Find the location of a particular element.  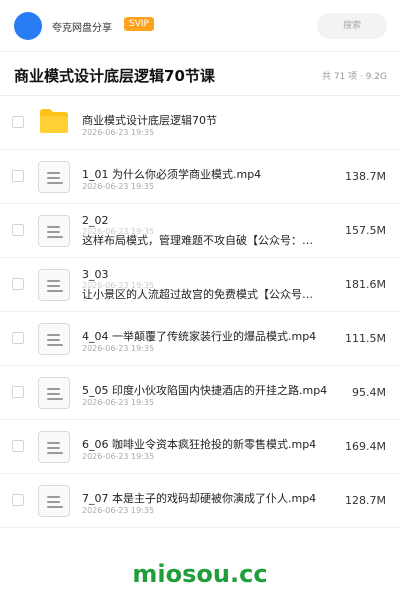

list-item: 商业模式设计底层逻辑70节 2026-06-23 19:35 is located at coordinates (200, 123).